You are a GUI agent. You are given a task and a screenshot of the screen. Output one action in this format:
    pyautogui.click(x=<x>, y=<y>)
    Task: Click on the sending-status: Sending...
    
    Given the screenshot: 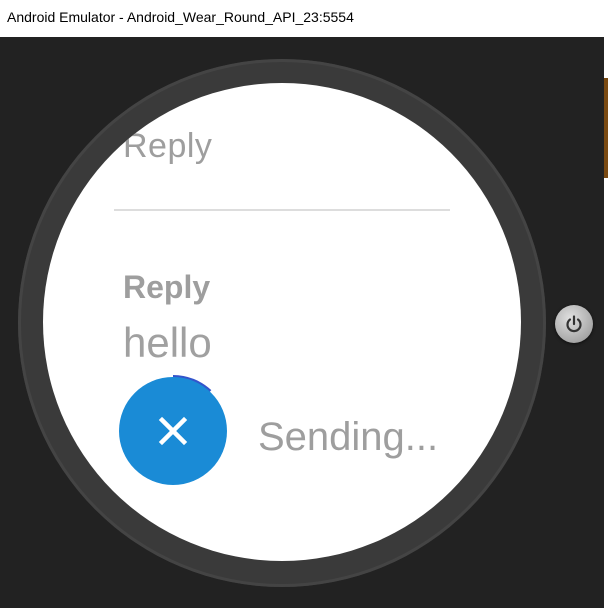 What is the action you would take?
    pyautogui.click(x=348, y=437)
    